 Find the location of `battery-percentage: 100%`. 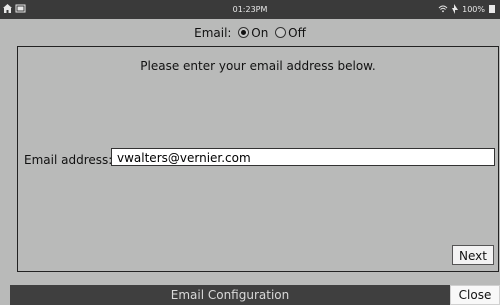

battery-percentage: 100% is located at coordinates (473, 9).